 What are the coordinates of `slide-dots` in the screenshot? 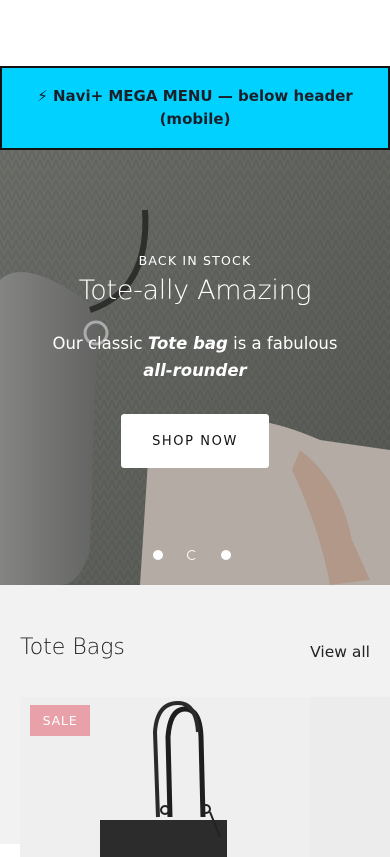 It's located at (195, 555).